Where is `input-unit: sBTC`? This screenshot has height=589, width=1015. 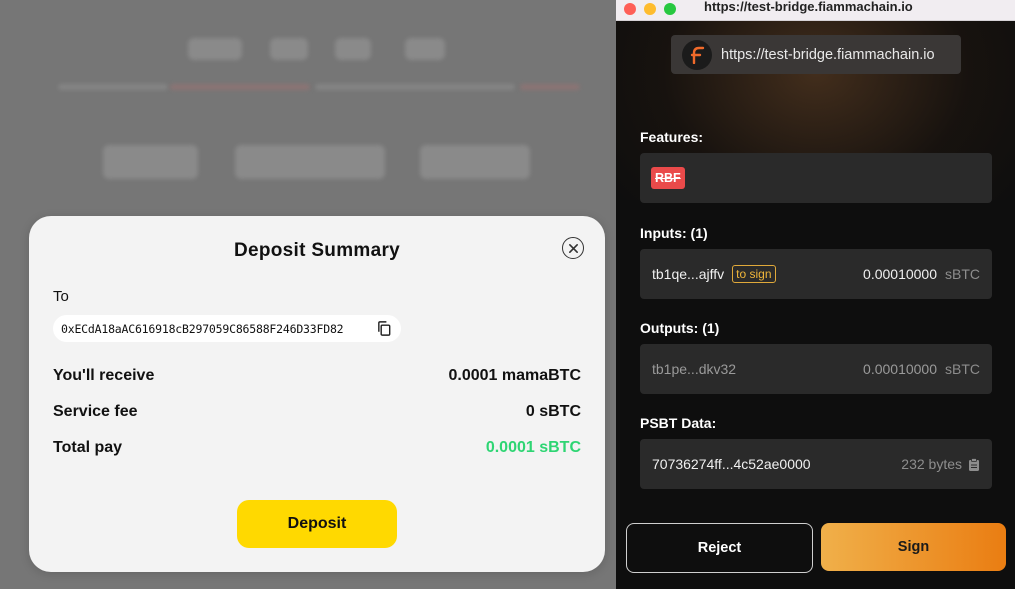
input-unit: sBTC is located at coordinates (962, 274).